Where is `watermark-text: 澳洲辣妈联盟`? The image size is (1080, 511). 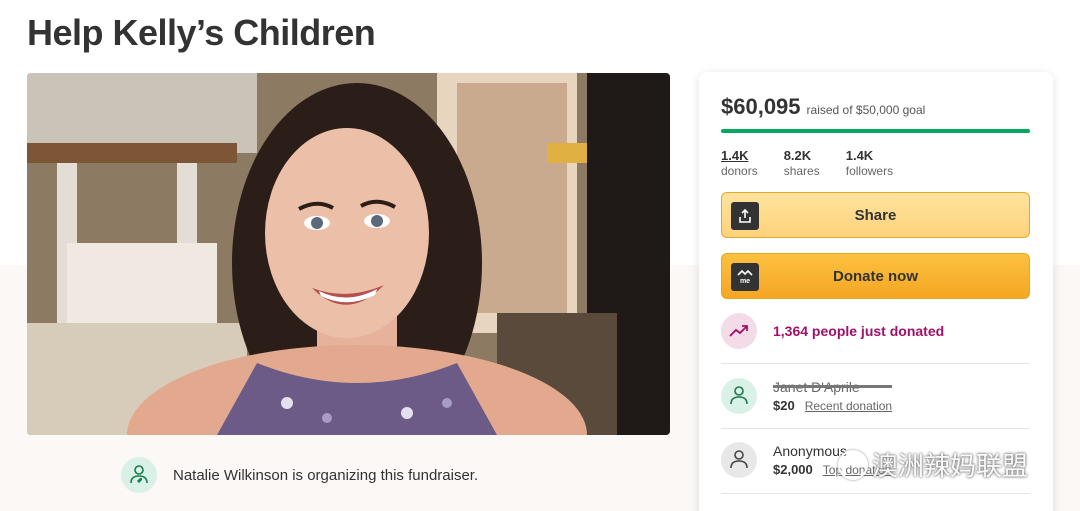
watermark-text: 澳洲辣妈联盟 is located at coordinates (950, 466).